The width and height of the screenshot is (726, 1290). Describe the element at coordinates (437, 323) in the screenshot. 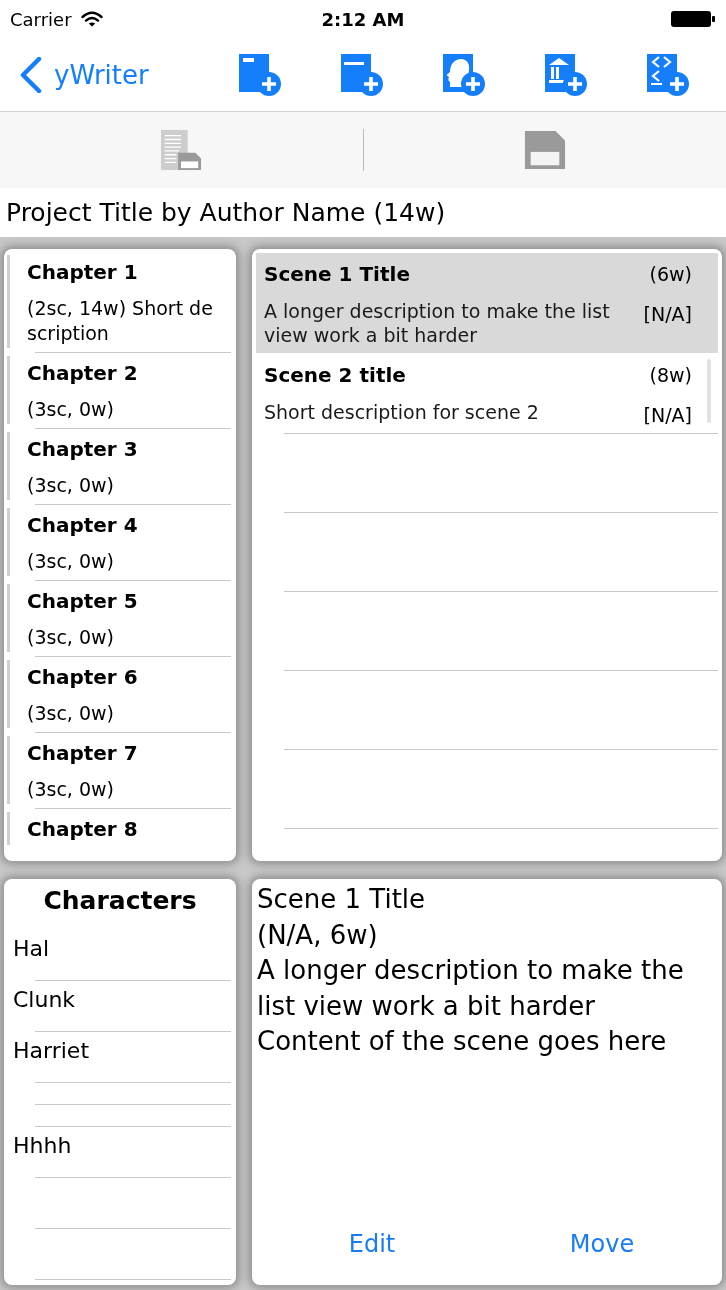

I see `scene-summary: A longer description to make the list view work a bit harder` at that location.